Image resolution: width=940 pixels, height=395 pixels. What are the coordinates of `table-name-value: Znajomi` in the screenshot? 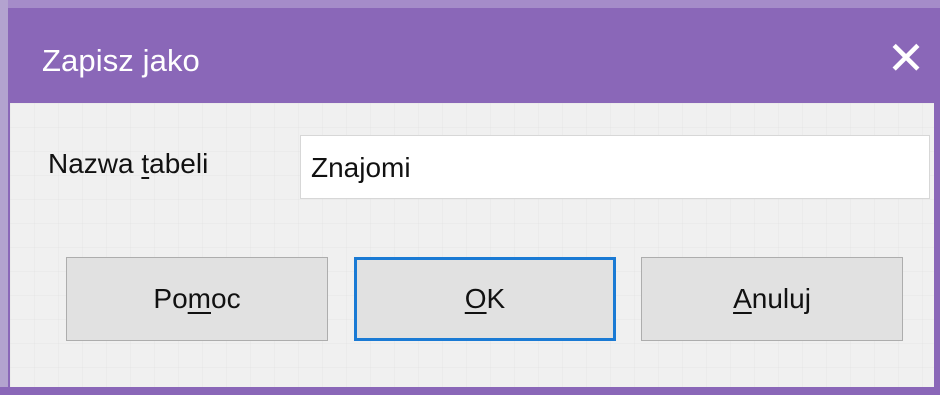 It's located at (361, 167).